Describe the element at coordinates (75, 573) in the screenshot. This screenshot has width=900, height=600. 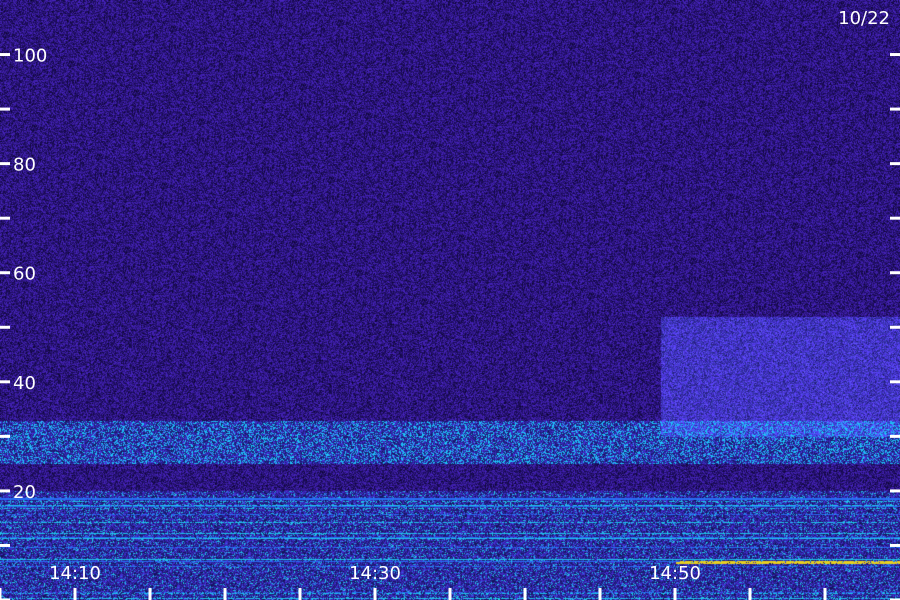
I see `x-tick-label-0: 14:10` at that location.